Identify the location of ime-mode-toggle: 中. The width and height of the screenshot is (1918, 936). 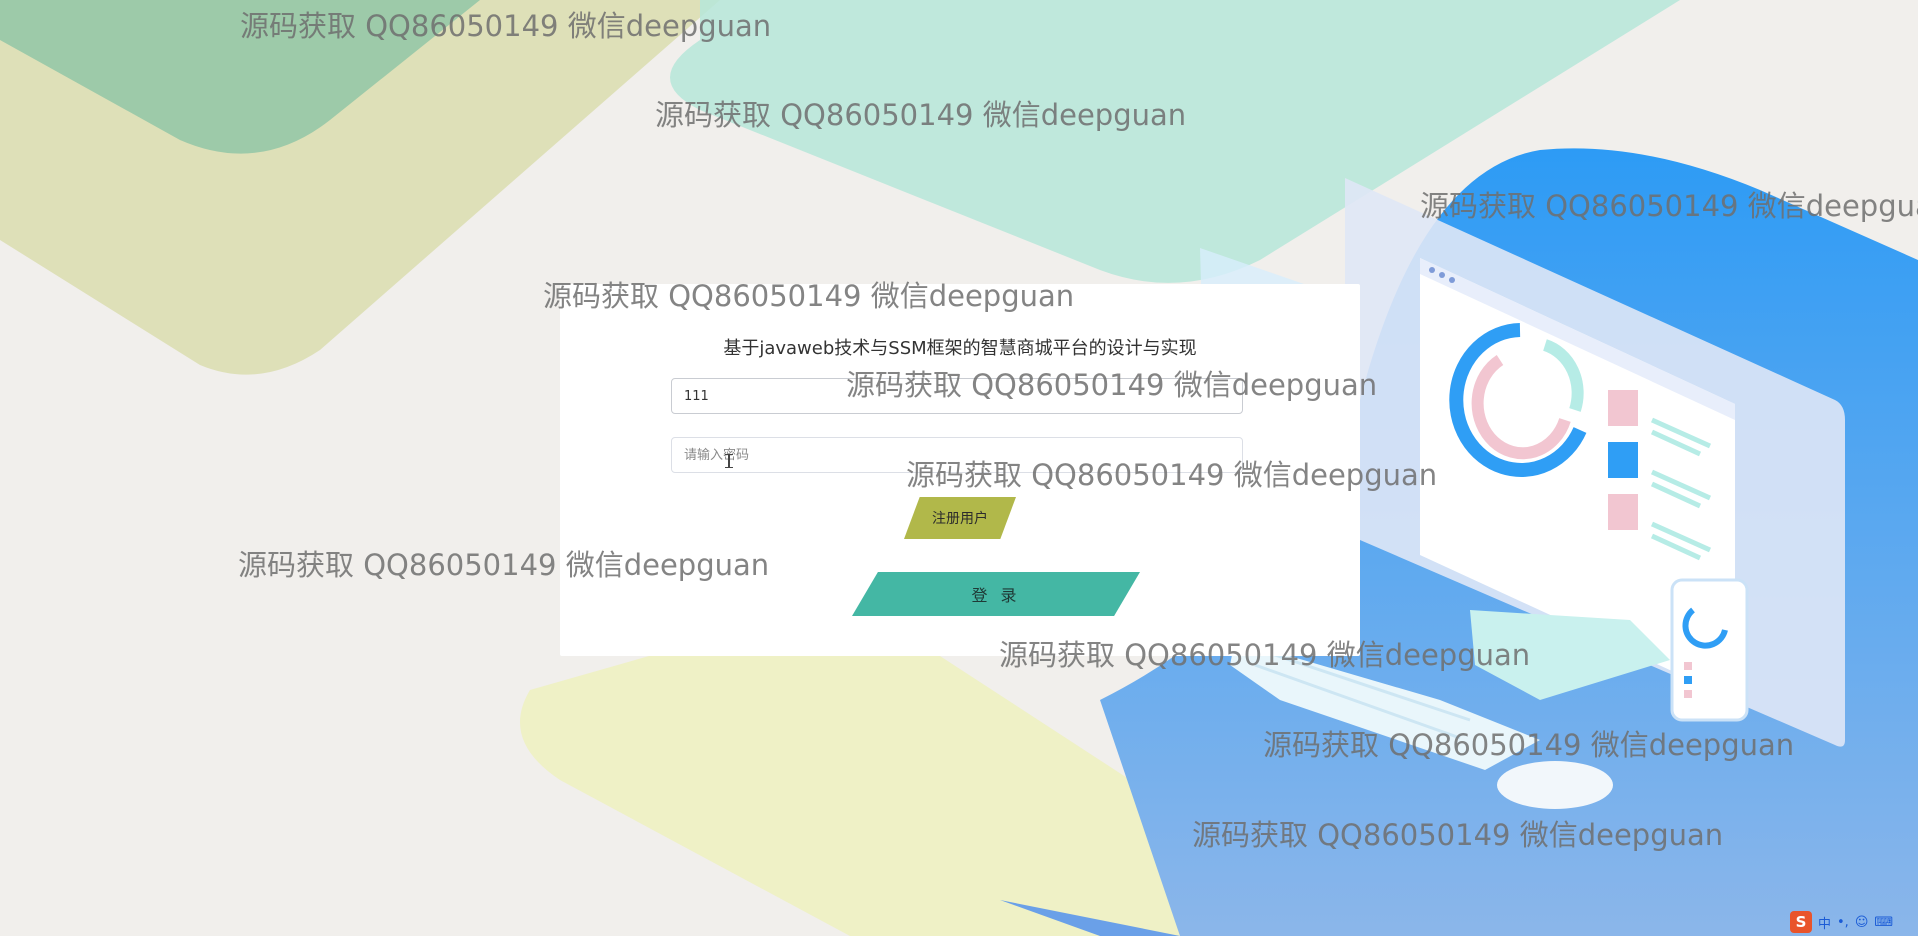
(1824, 922).